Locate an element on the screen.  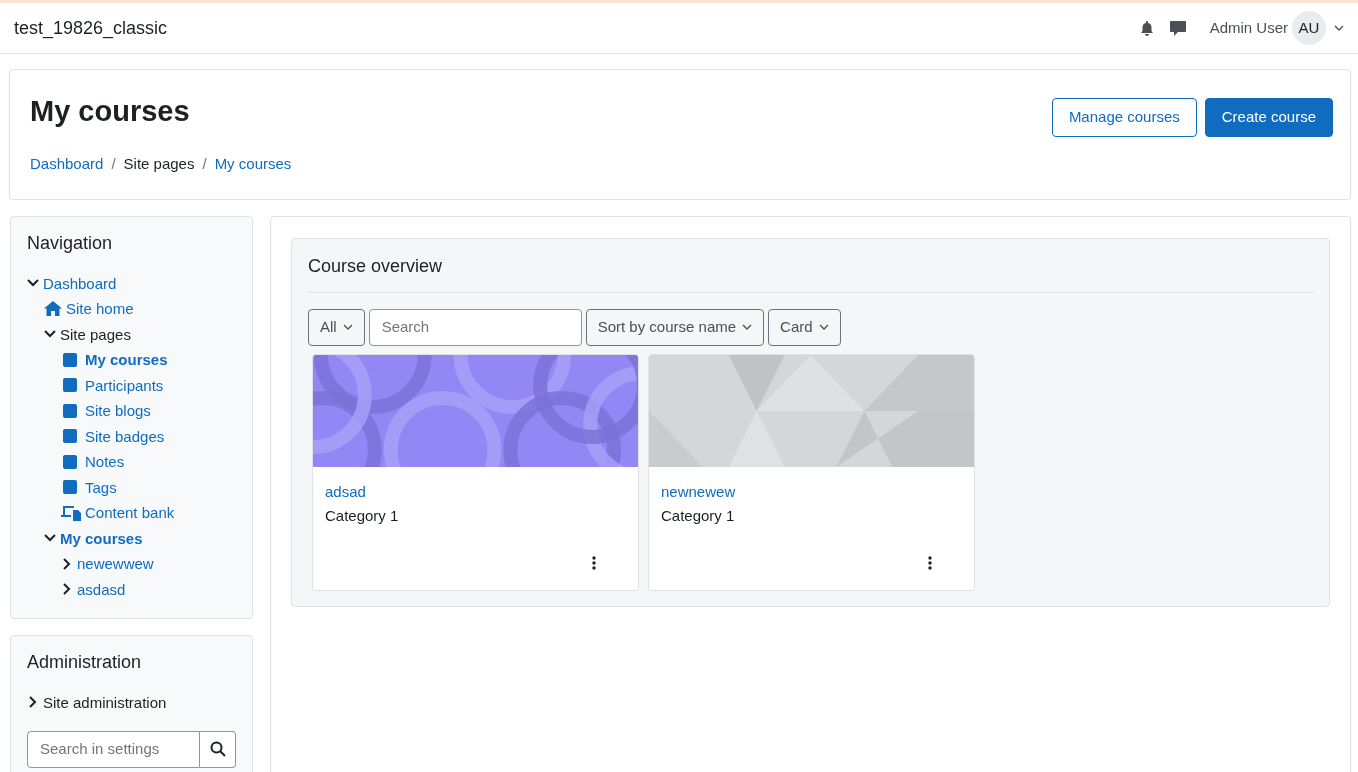
search-icon is located at coordinates (217, 749).